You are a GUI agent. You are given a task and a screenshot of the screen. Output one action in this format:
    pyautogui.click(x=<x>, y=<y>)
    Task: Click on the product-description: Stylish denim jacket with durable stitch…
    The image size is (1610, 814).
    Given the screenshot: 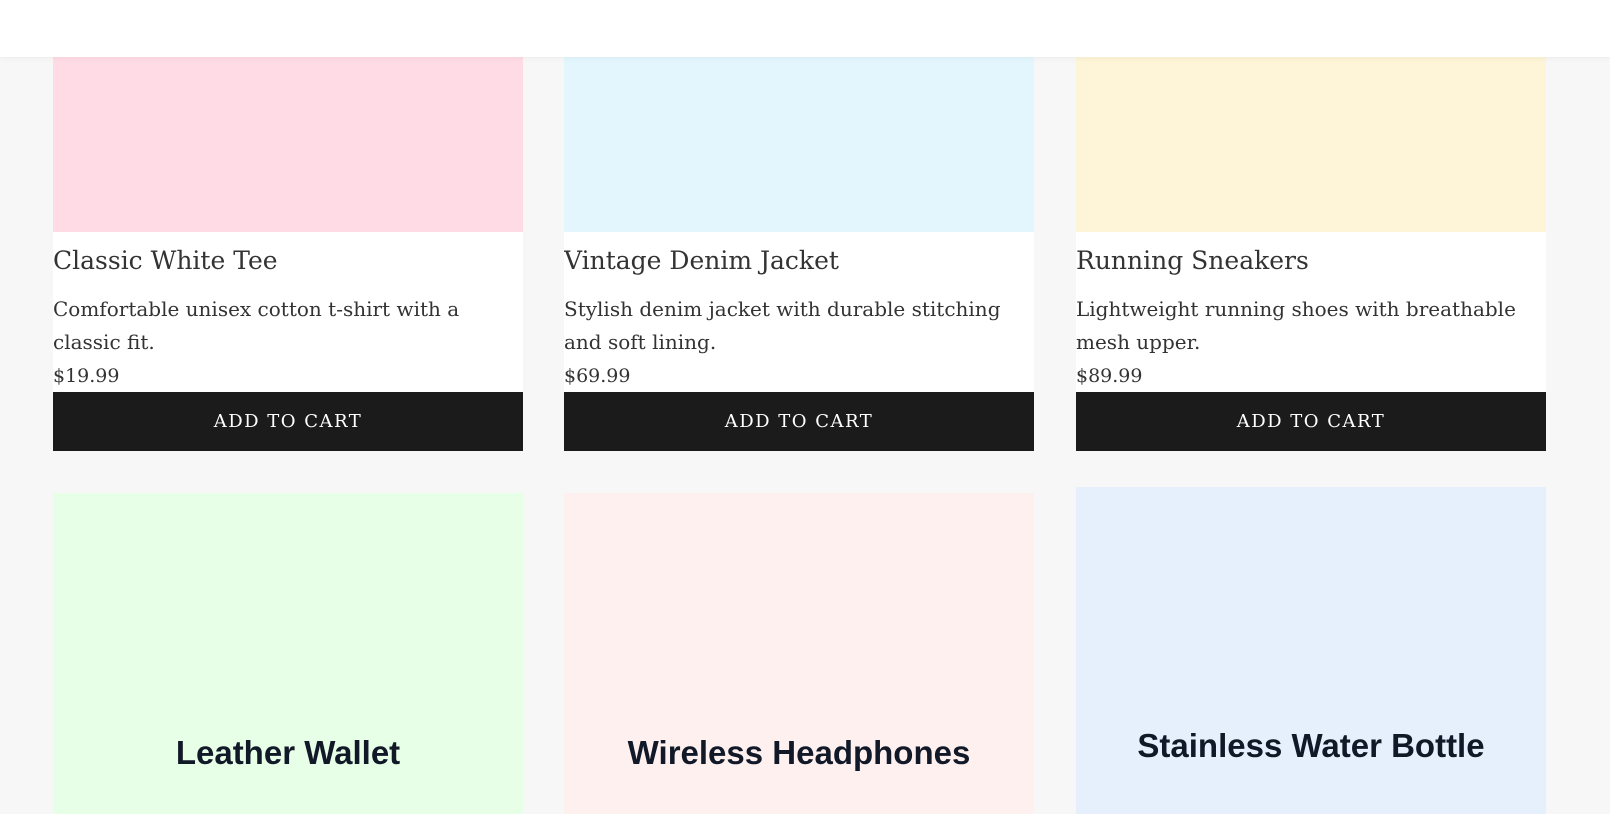 What is the action you would take?
    pyautogui.click(x=782, y=325)
    